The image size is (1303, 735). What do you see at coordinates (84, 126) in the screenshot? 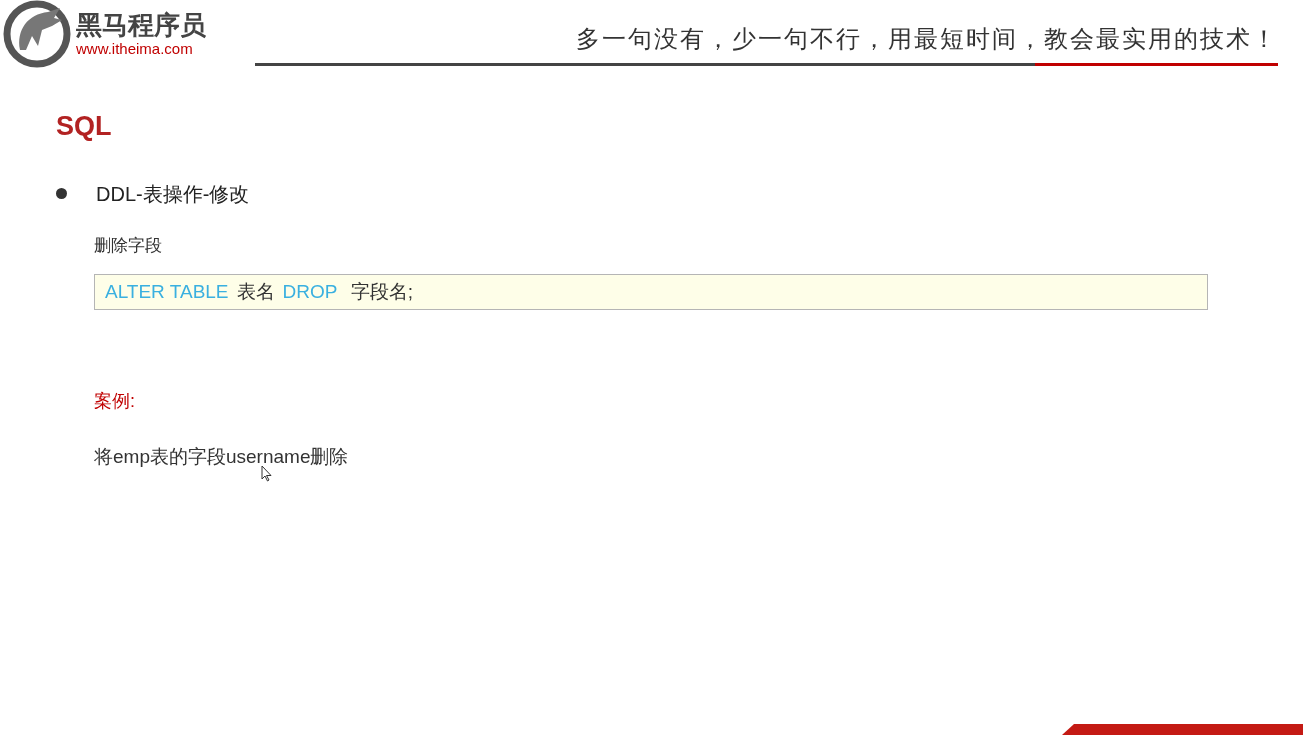
I see `slide-title: SQL` at bounding box center [84, 126].